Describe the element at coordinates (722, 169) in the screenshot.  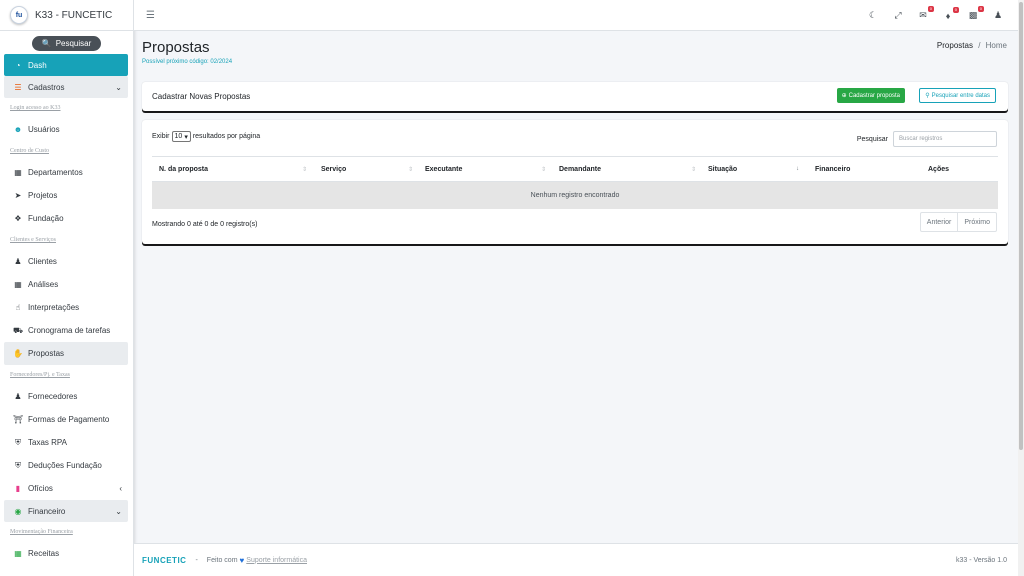
I see `column-header: Situação` at that location.